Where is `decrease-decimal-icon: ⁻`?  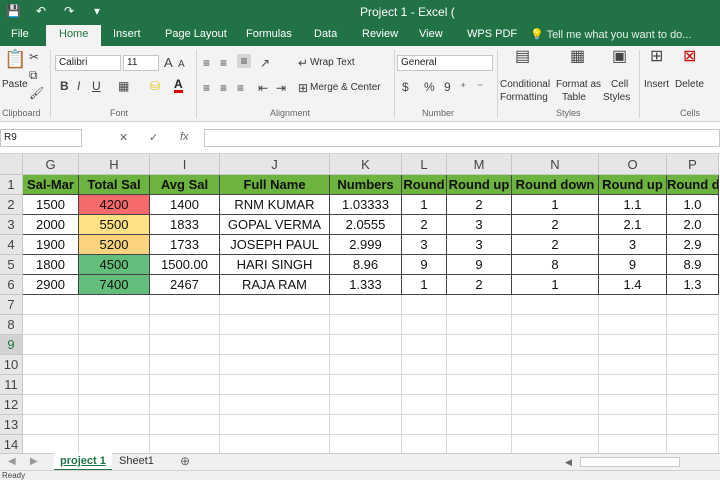
decrease-decimal-icon: ⁻ is located at coordinates (480, 87).